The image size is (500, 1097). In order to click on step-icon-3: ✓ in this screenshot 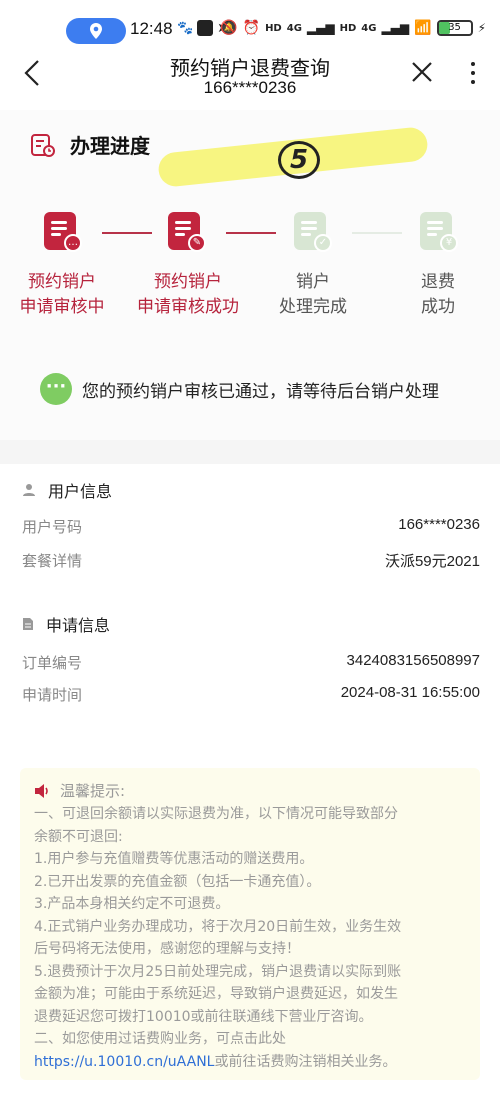, I will do `click(315, 233)`.